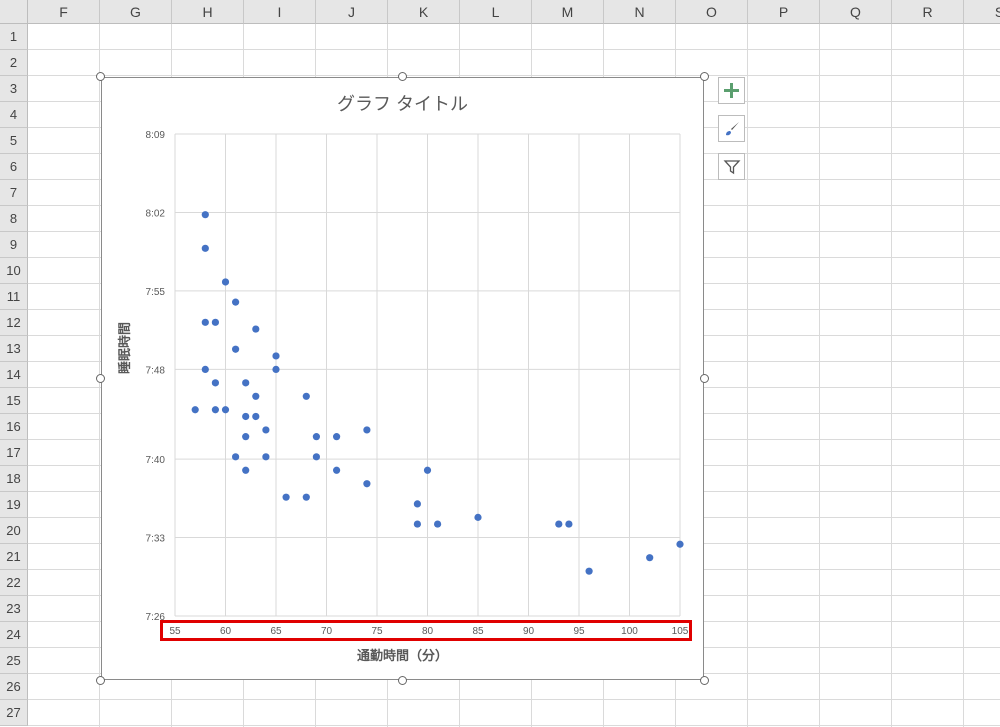  Describe the element at coordinates (14, 193) in the screenshot. I see `row-header: 7` at that location.